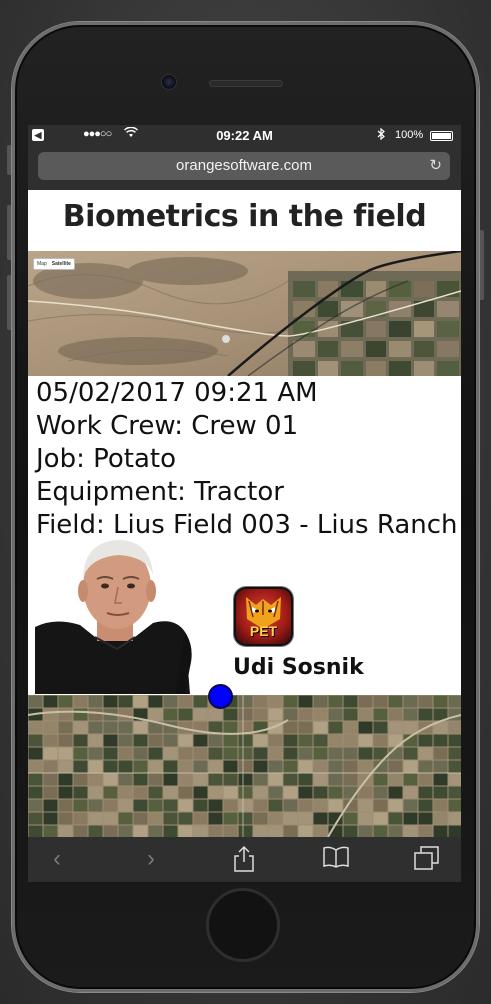 The width and height of the screenshot is (491, 1004). I want to click on person-name: Udi Sosnik, so click(298, 667).